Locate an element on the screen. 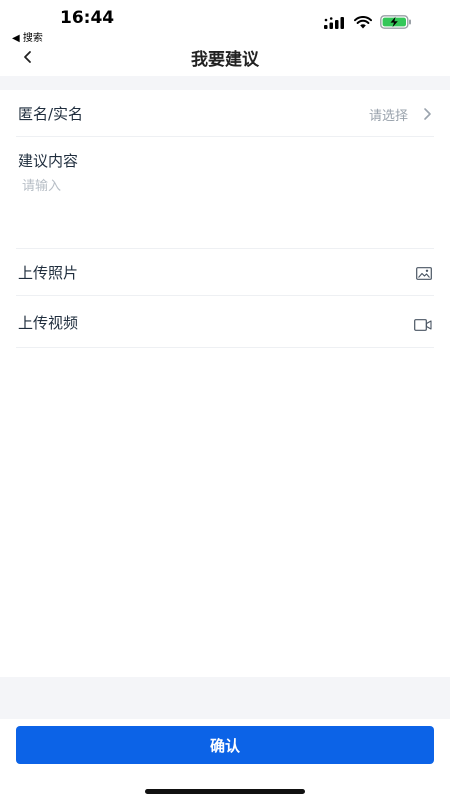  navigation-bar: 我要建议 is located at coordinates (225, 58).